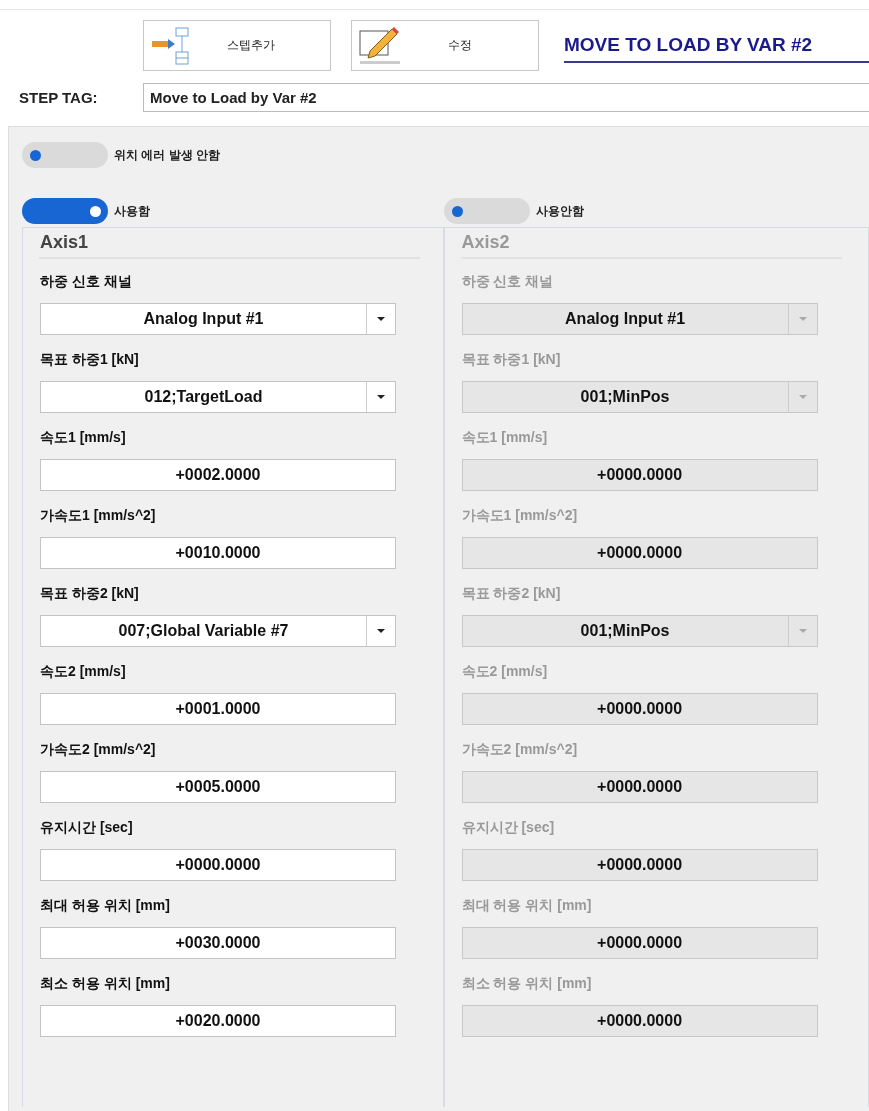 This screenshot has width=869, height=1111. Describe the element at coordinates (380, 45) in the screenshot. I see `pencil-paper-icon` at that location.